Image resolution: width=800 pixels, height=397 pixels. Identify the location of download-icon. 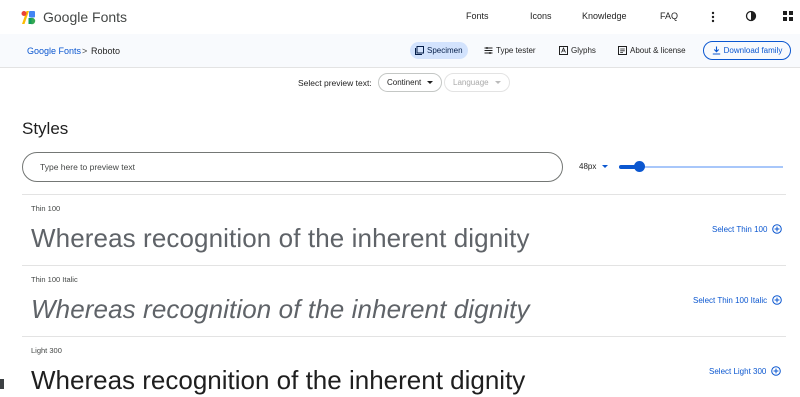
(716, 50).